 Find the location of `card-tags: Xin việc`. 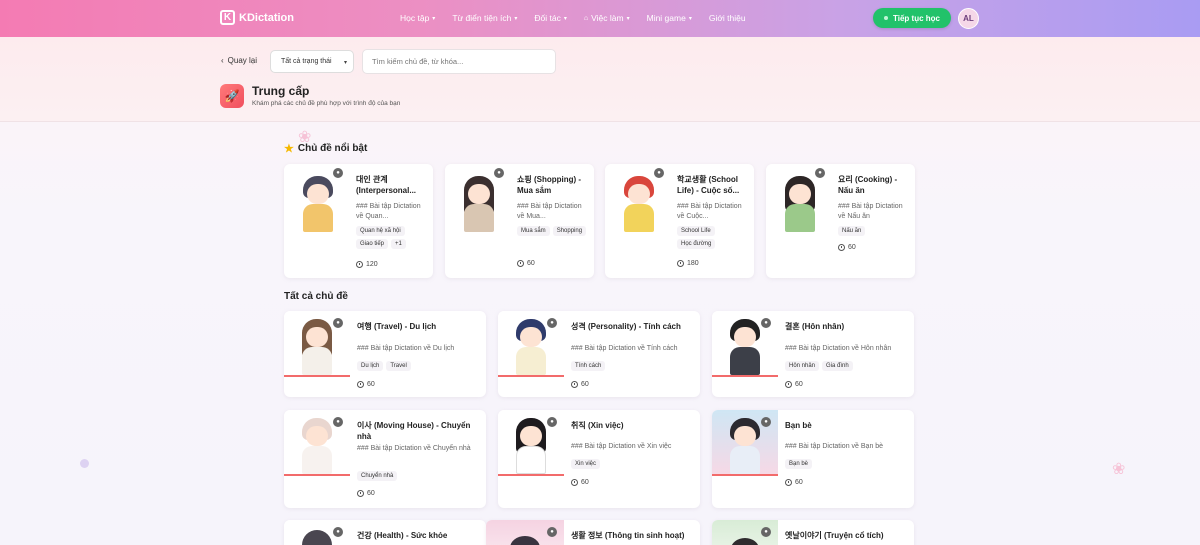

card-tags: Xin việc is located at coordinates (633, 464).